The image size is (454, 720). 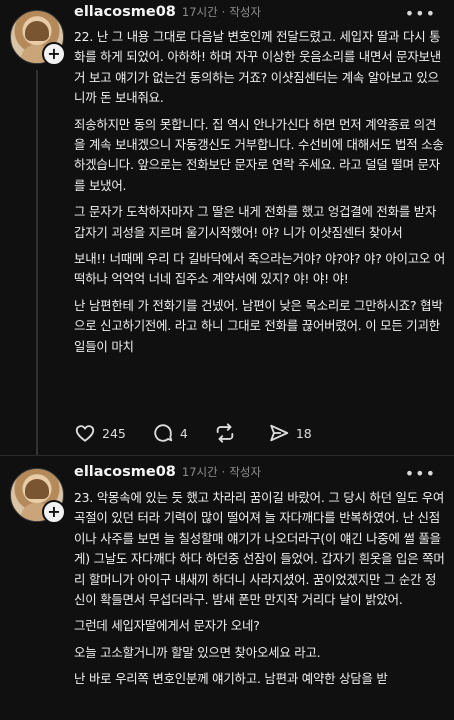 I want to click on like-button: 245, so click(x=100, y=433).